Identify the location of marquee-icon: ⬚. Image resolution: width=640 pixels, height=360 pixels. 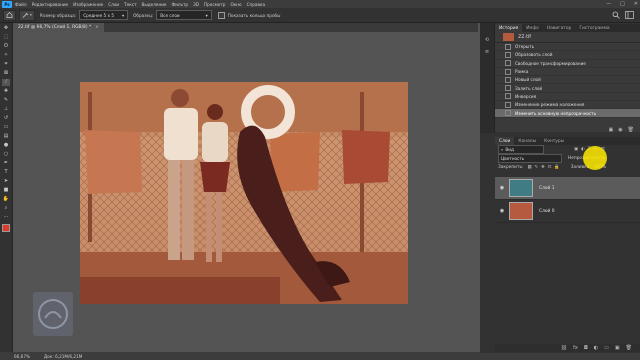
(6, 37).